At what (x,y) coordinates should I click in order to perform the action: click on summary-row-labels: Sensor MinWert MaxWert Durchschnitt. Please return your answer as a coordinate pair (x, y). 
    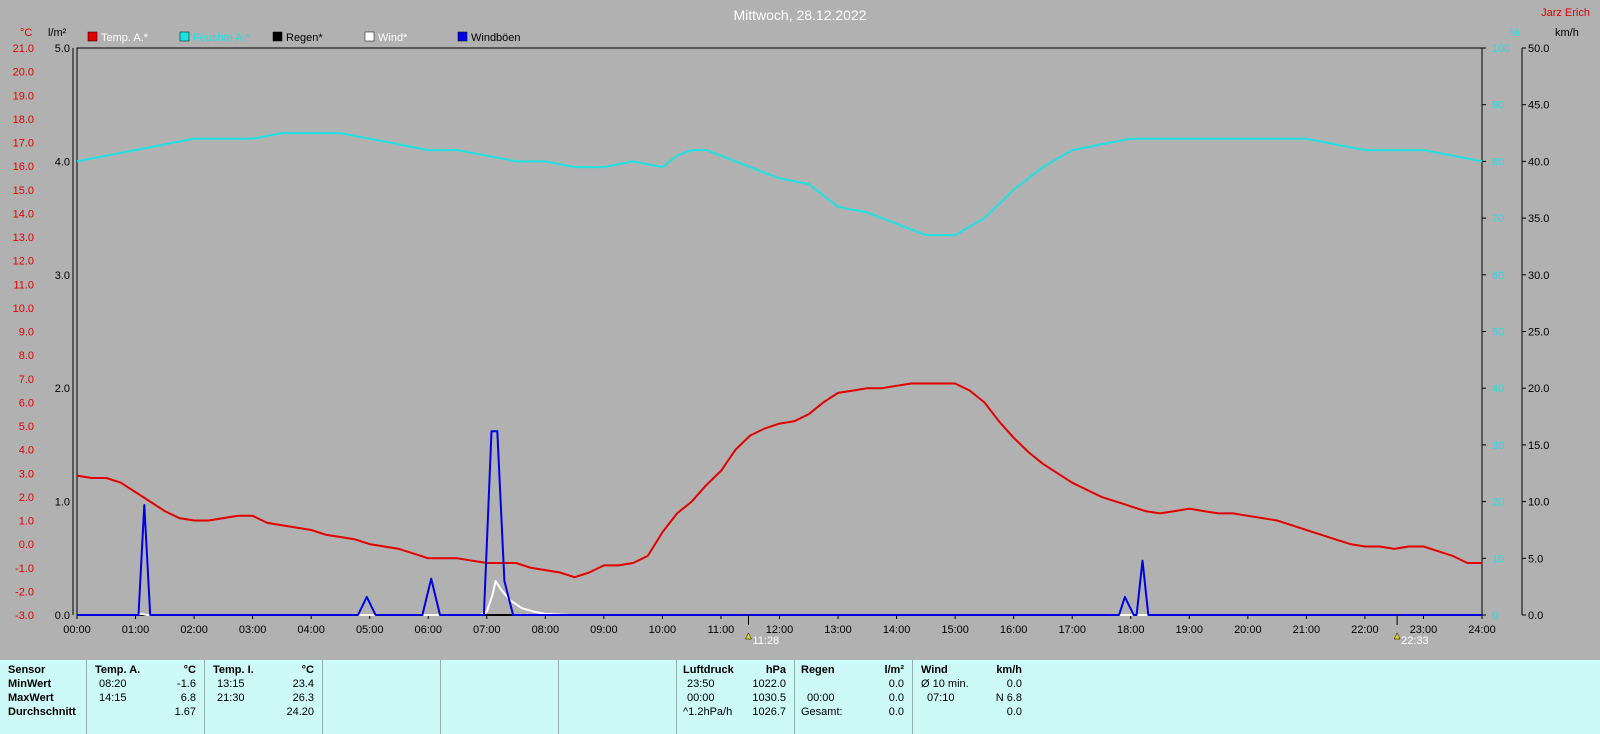
    Looking at the image, I should click on (43, 697).